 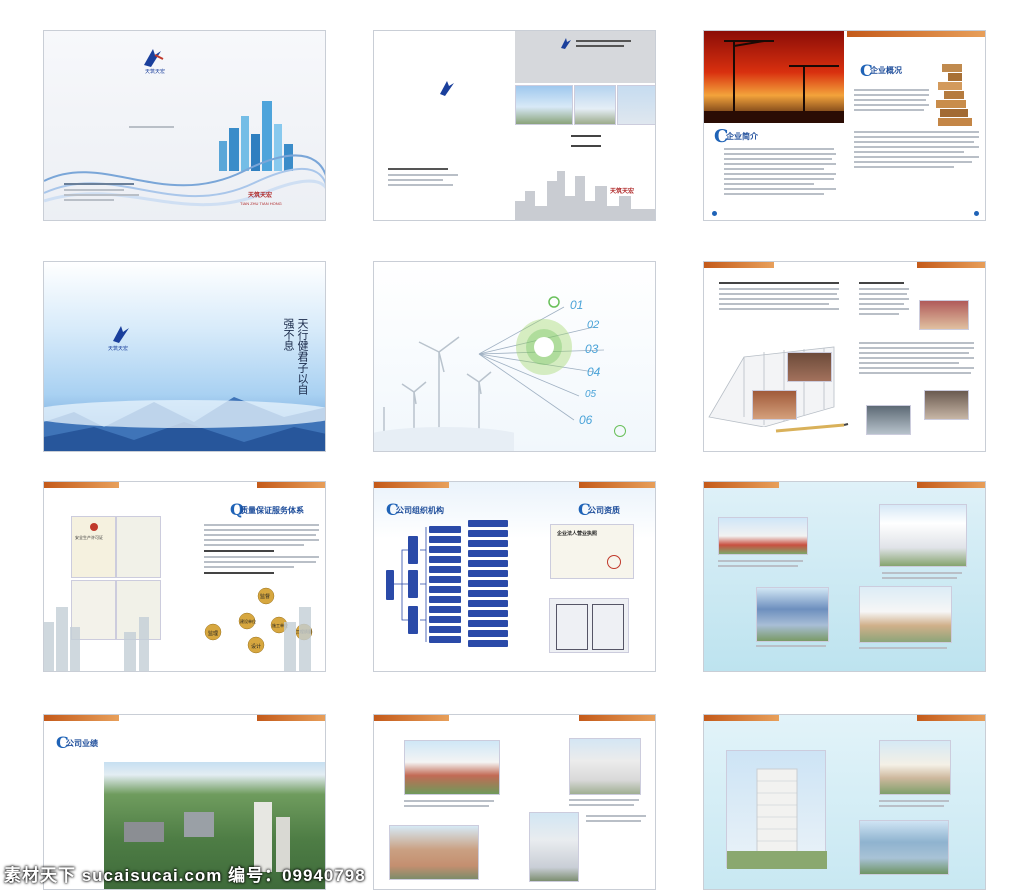 I want to click on company-profile-heading: 企业简介, so click(x=742, y=136).